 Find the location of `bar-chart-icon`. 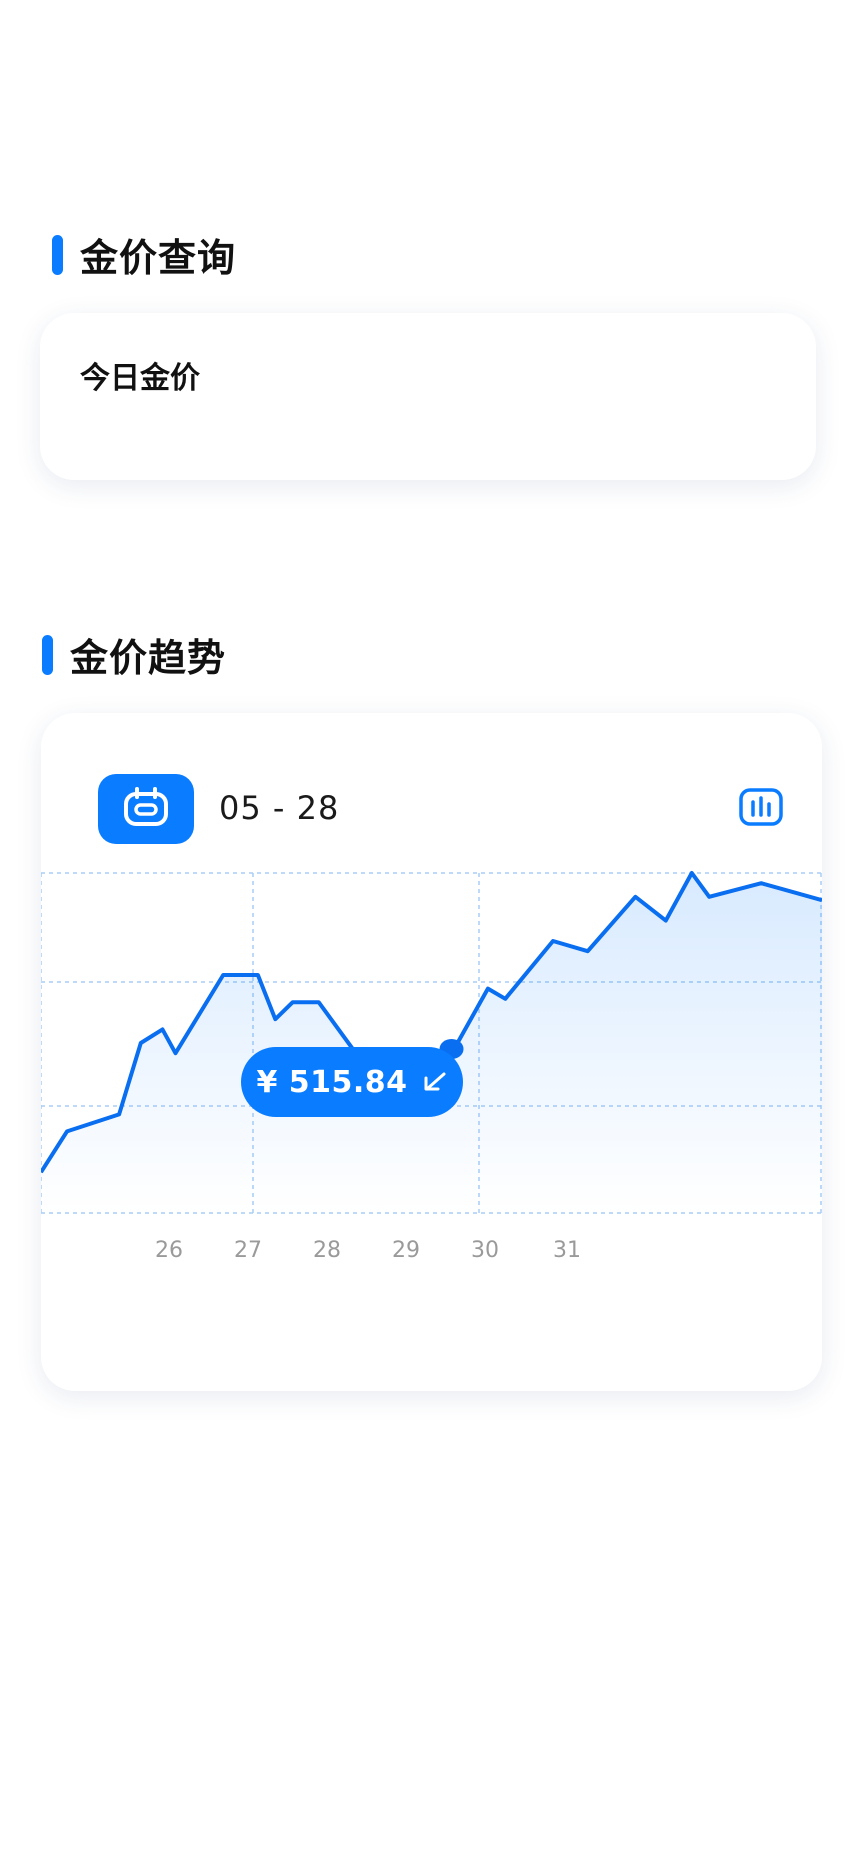

bar-chart-icon is located at coordinates (761, 809).